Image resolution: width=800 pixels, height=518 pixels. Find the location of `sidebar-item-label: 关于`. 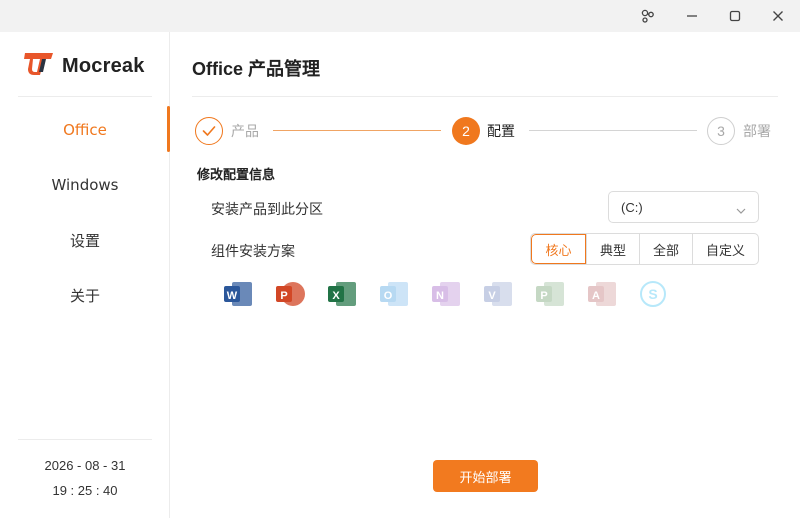

sidebar-item-label: 关于 is located at coordinates (84, 295).